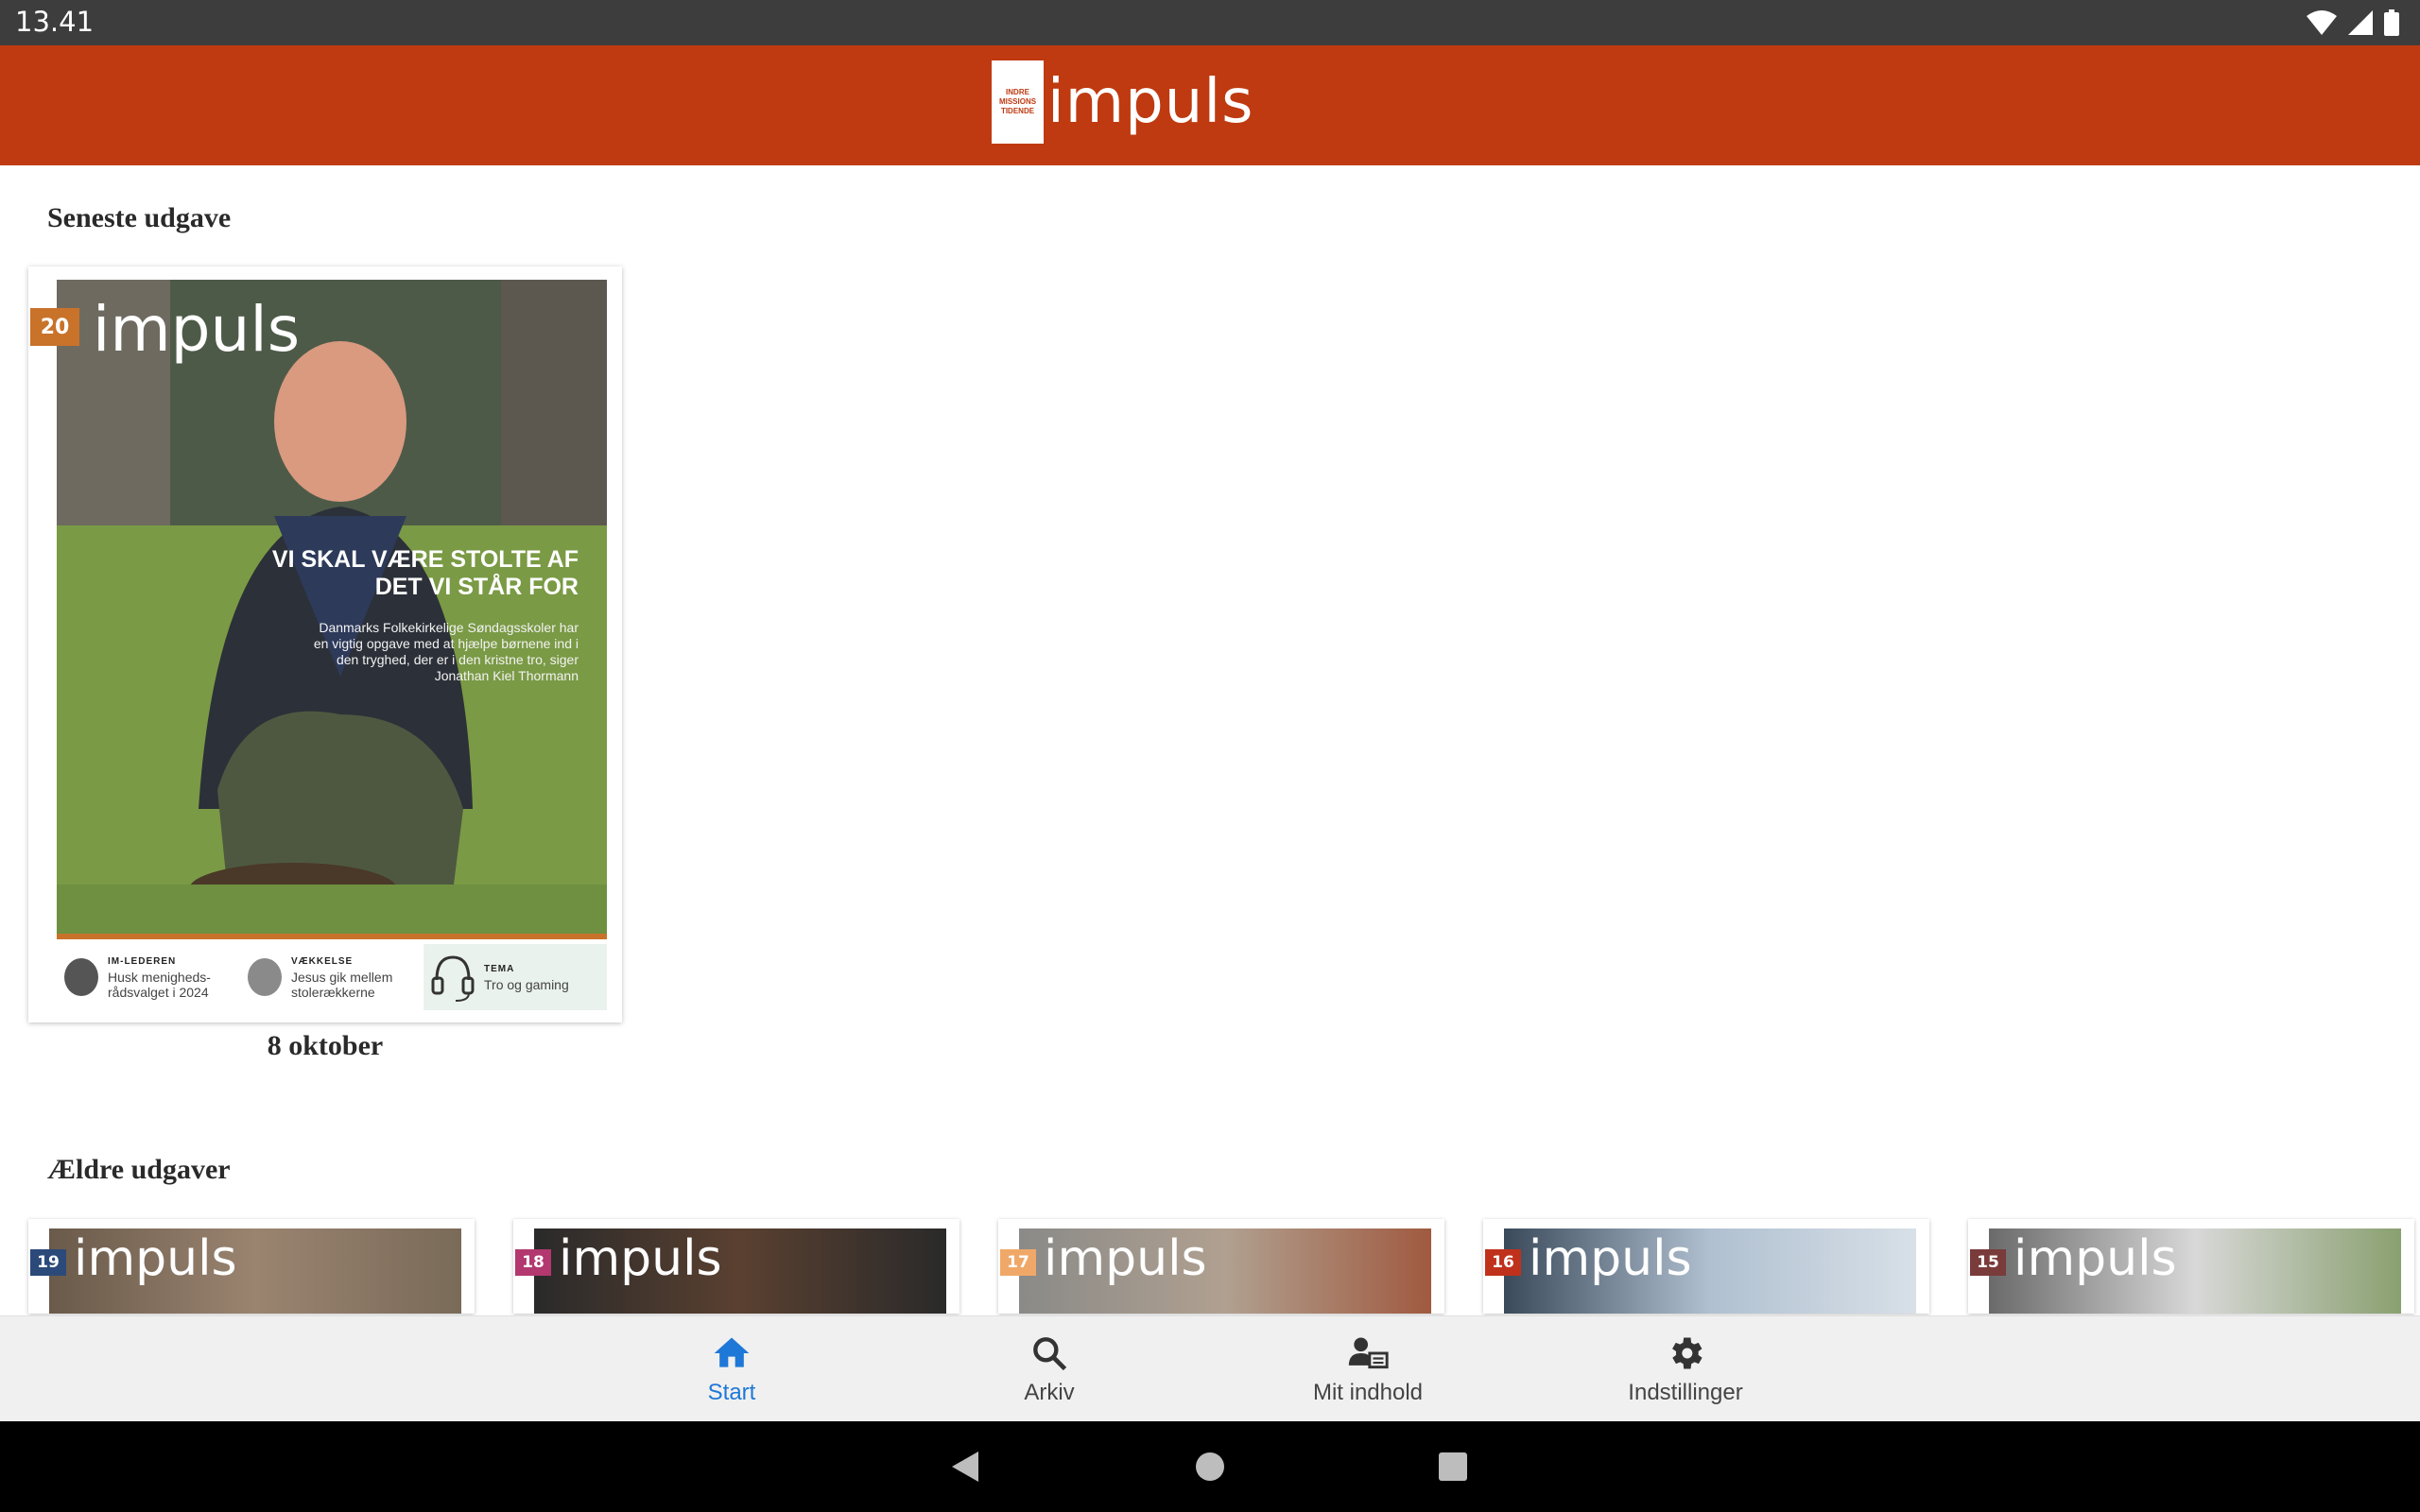 The width and height of the screenshot is (2420, 1512). What do you see at coordinates (1049, 1392) in the screenshot?
I see `nav-arkiv-label: Arkiv` at bounding box center [1049, 1392].